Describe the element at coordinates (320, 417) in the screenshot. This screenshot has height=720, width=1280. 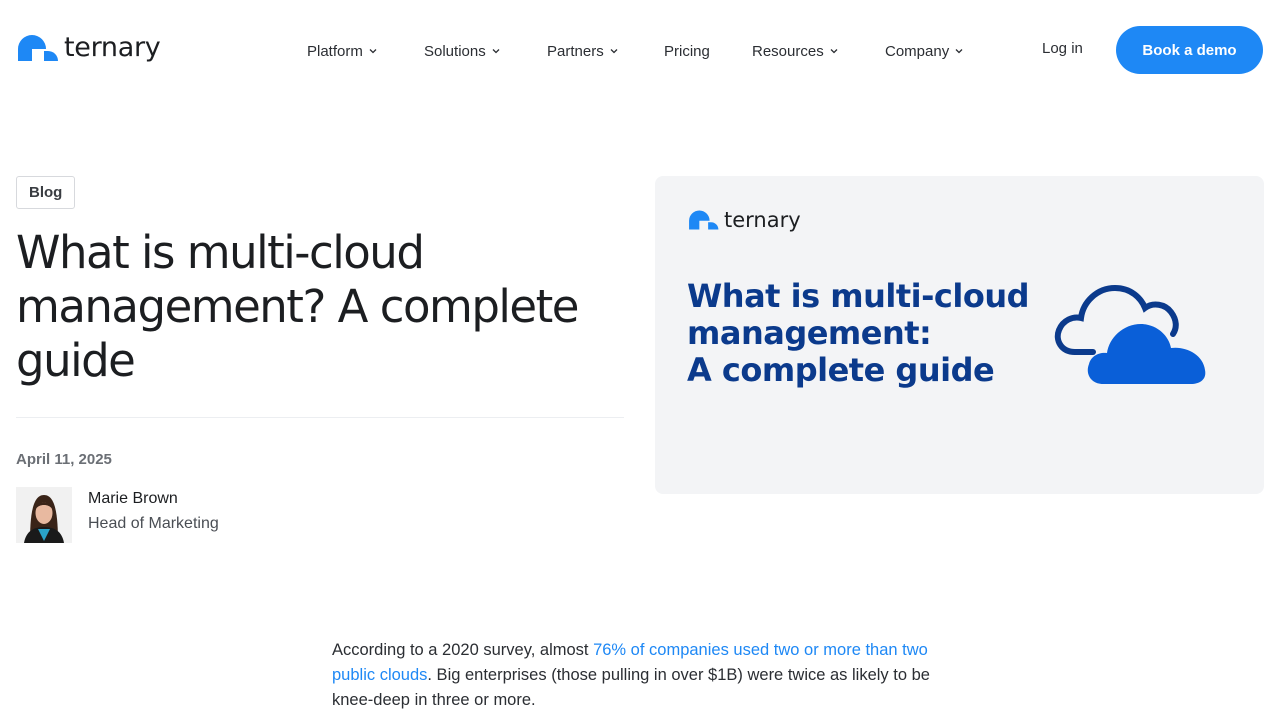
I see `divider` at that location.